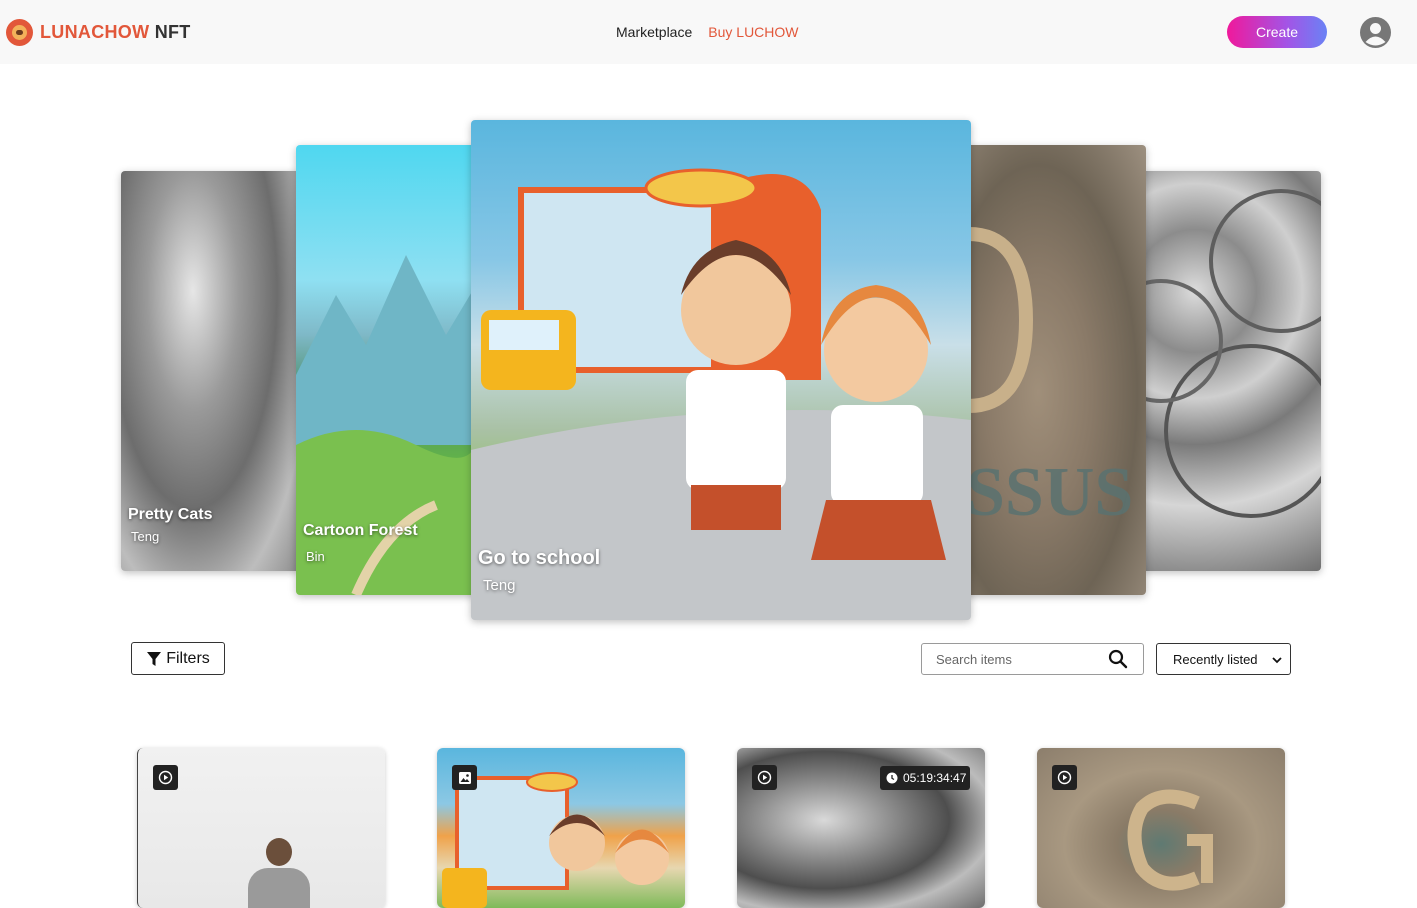  I want to click on countdown-timer: 05:19:34:47, so click(925, 778).